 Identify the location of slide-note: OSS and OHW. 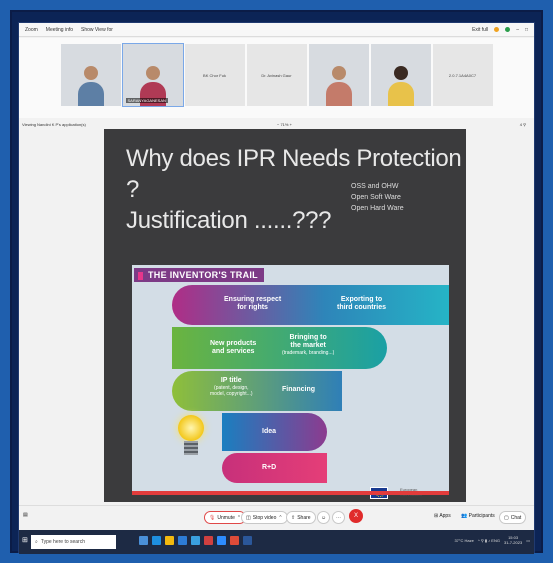
(375, 186).